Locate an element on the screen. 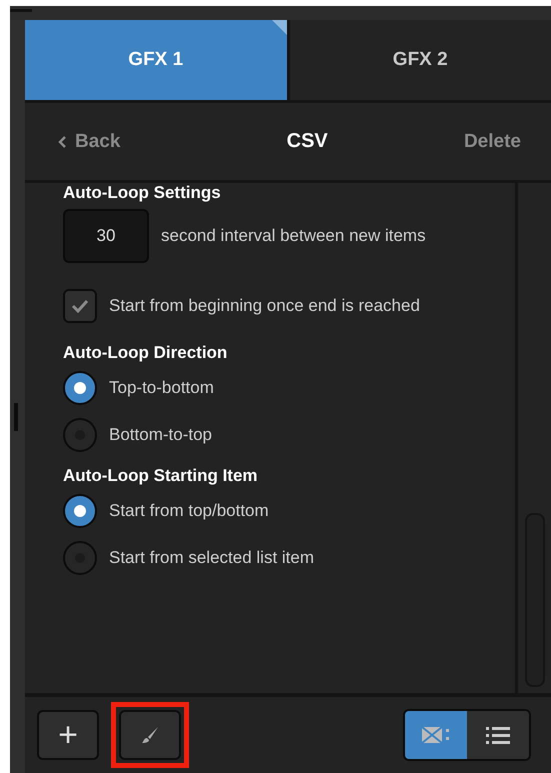  section-heading: Auto-Loop Starting Item is located at coordinates (161, 476).